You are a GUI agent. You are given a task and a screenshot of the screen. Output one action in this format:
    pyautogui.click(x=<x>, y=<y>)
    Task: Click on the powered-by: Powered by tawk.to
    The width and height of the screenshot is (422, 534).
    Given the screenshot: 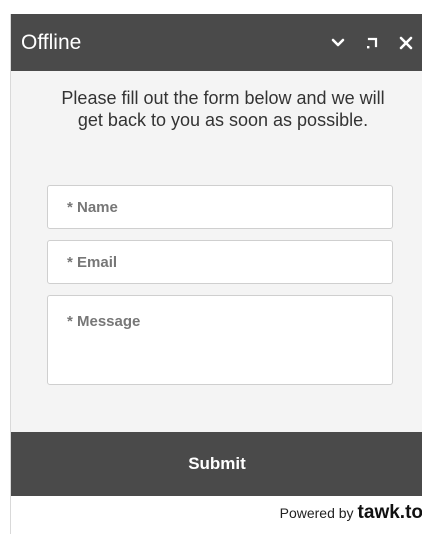 What is the action you would take?
    pyautogui.click(x=351, y=513)
    